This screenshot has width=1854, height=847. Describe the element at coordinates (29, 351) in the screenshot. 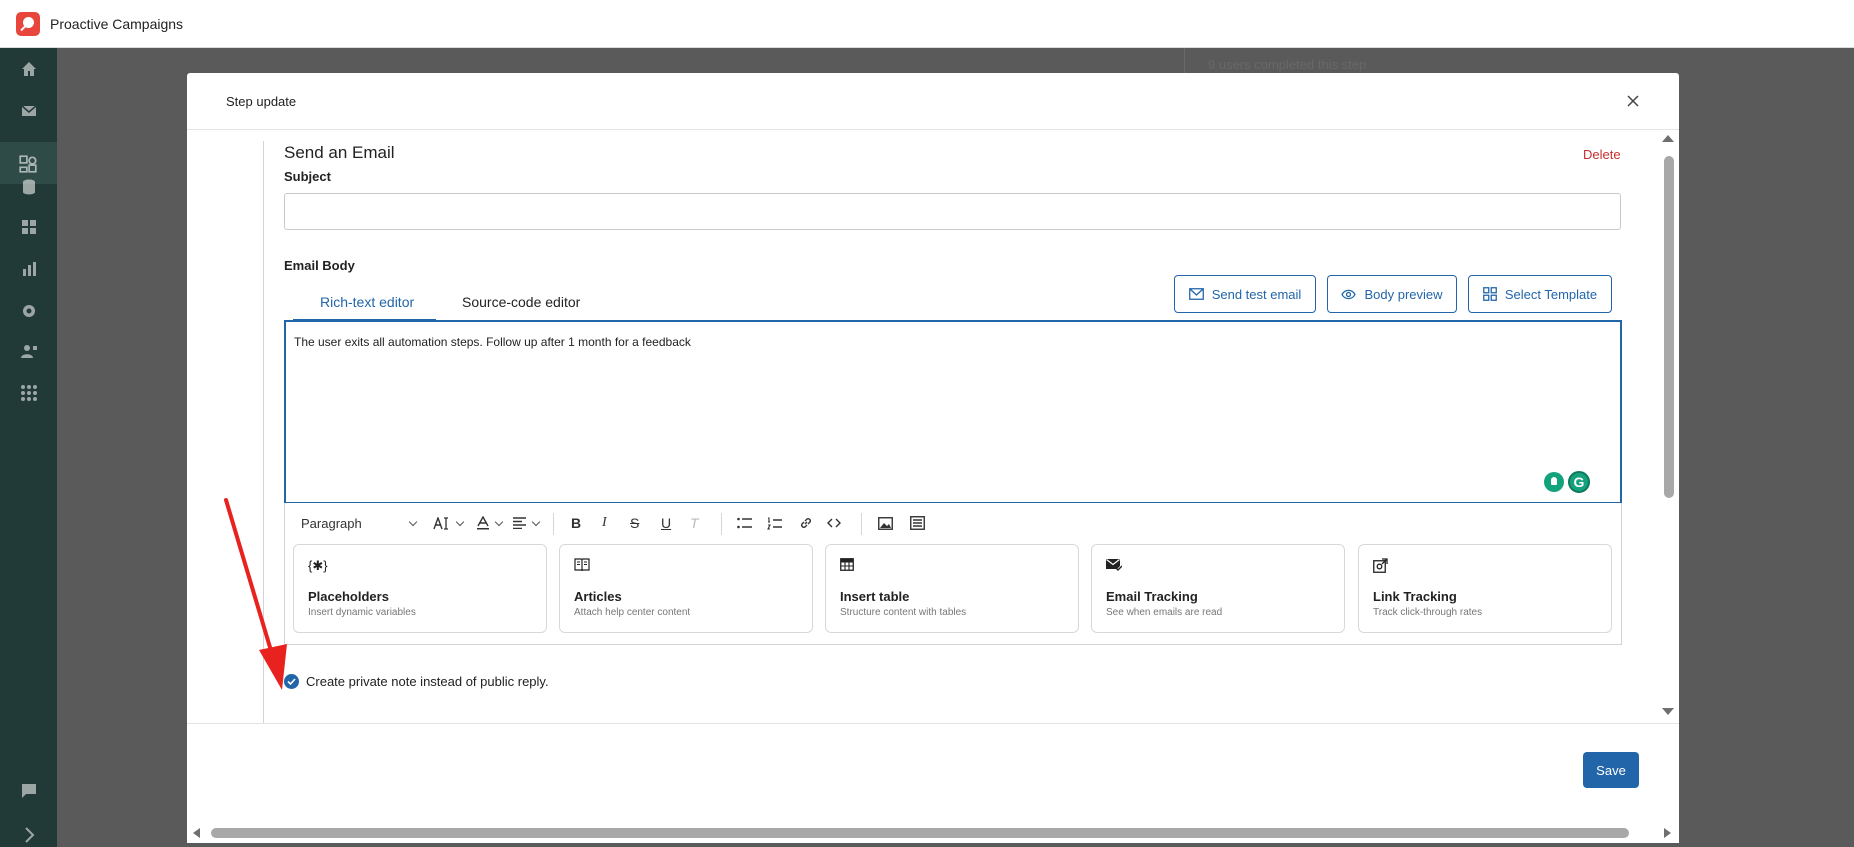

I see `users-icon` at that location.